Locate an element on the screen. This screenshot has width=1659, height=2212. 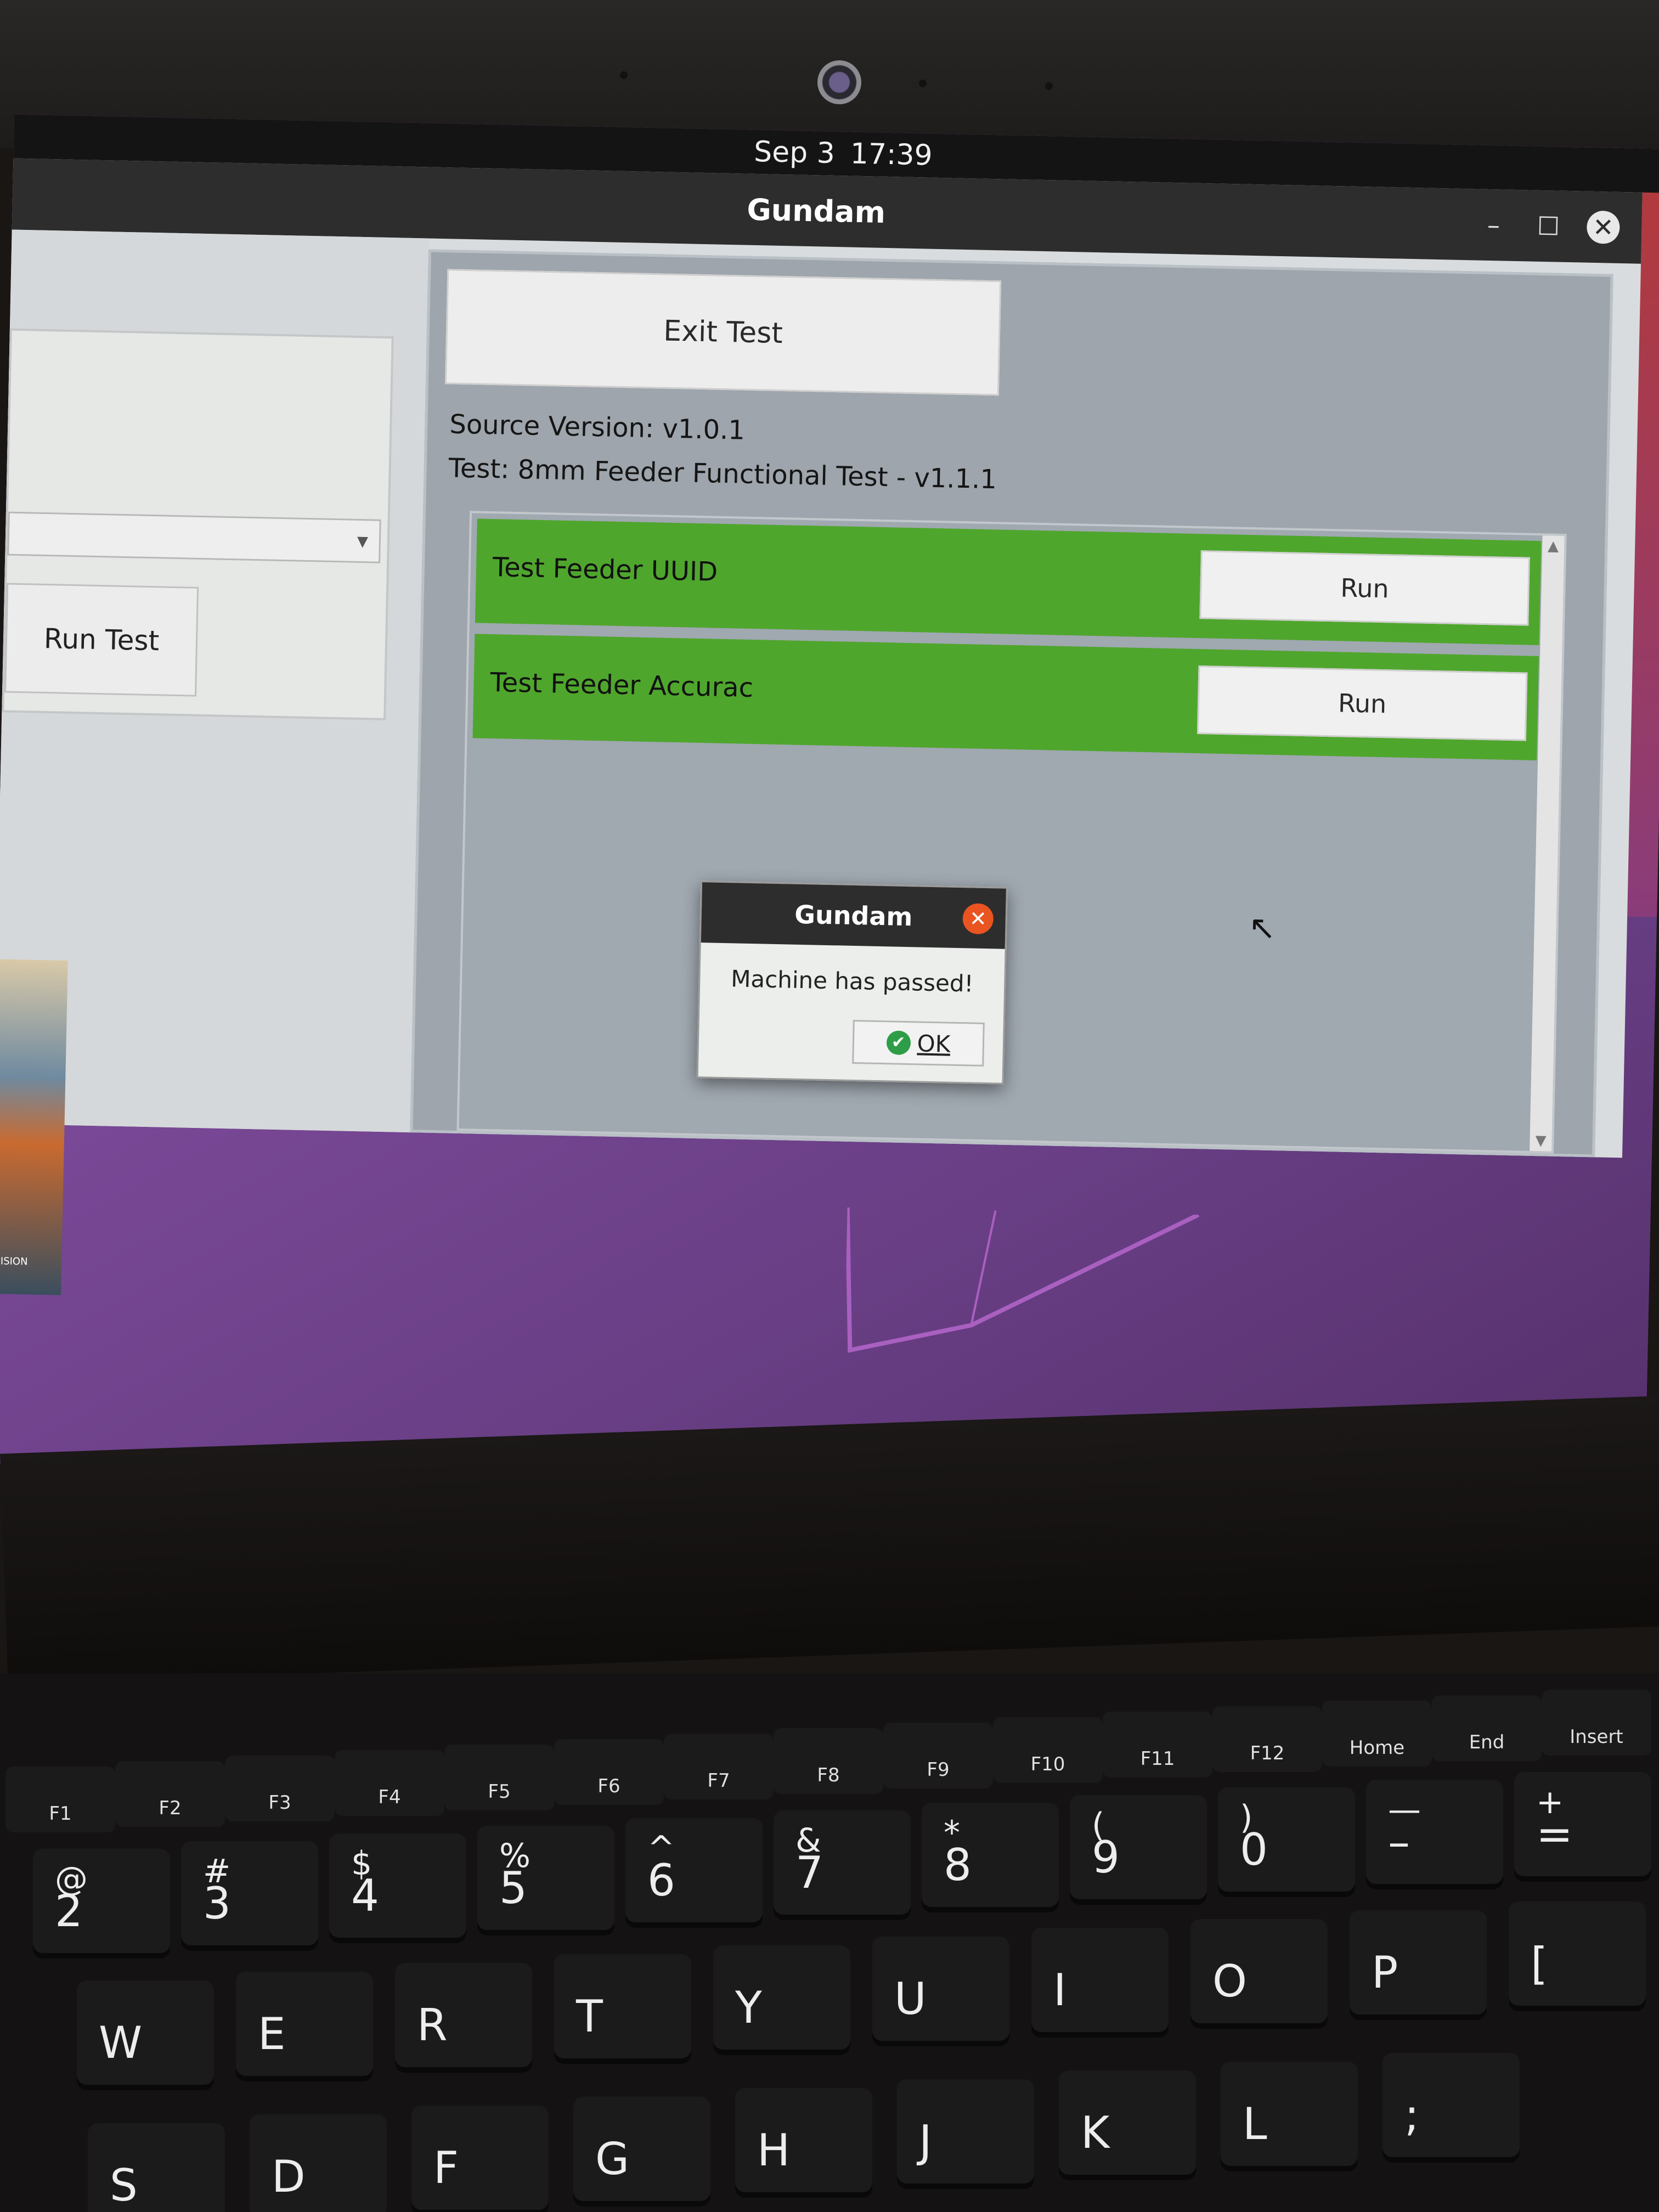
dialog-titlebar: Gundam is located at coordinates (854, 916).